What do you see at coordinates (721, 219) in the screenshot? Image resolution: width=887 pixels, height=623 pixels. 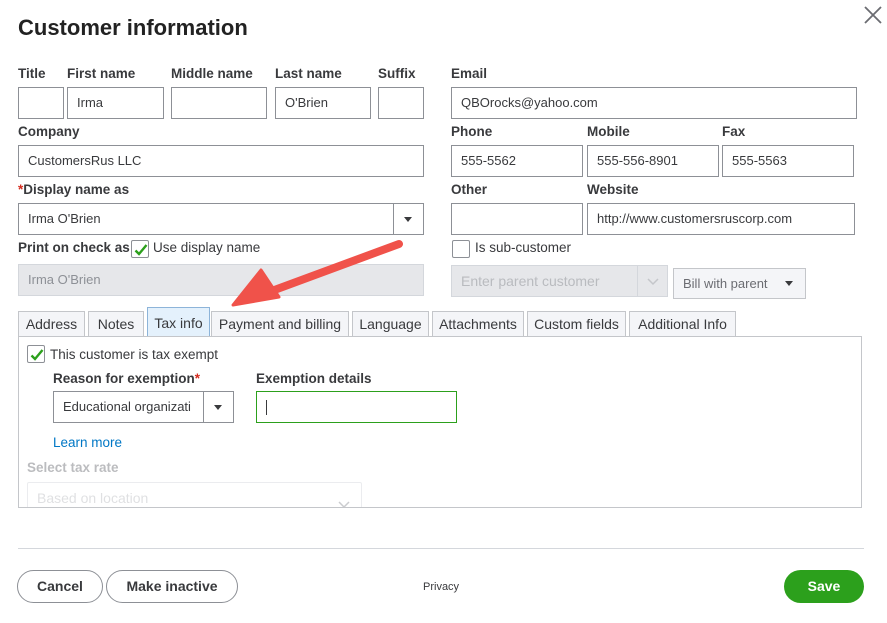 I see `website-field: http://www.customersruscorp.com` at bounding box center [721, 219].